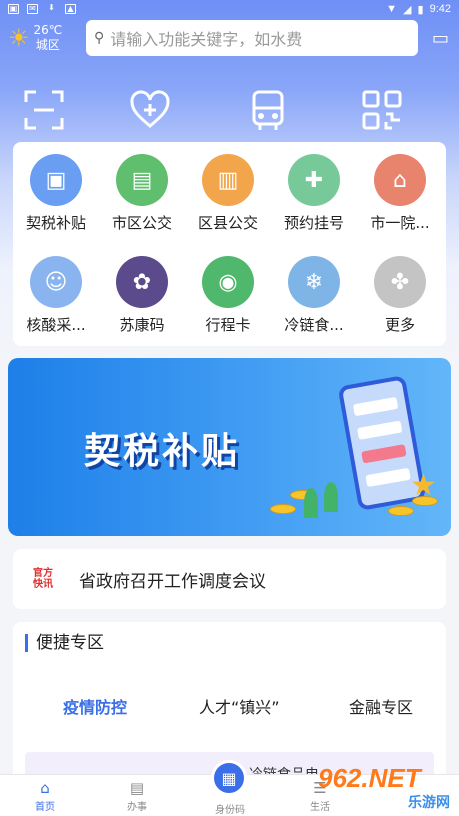 Image resolution: width=459 pixels, height=816 pixels. I want to click on download-icon: ⬇, so click(51, 7).